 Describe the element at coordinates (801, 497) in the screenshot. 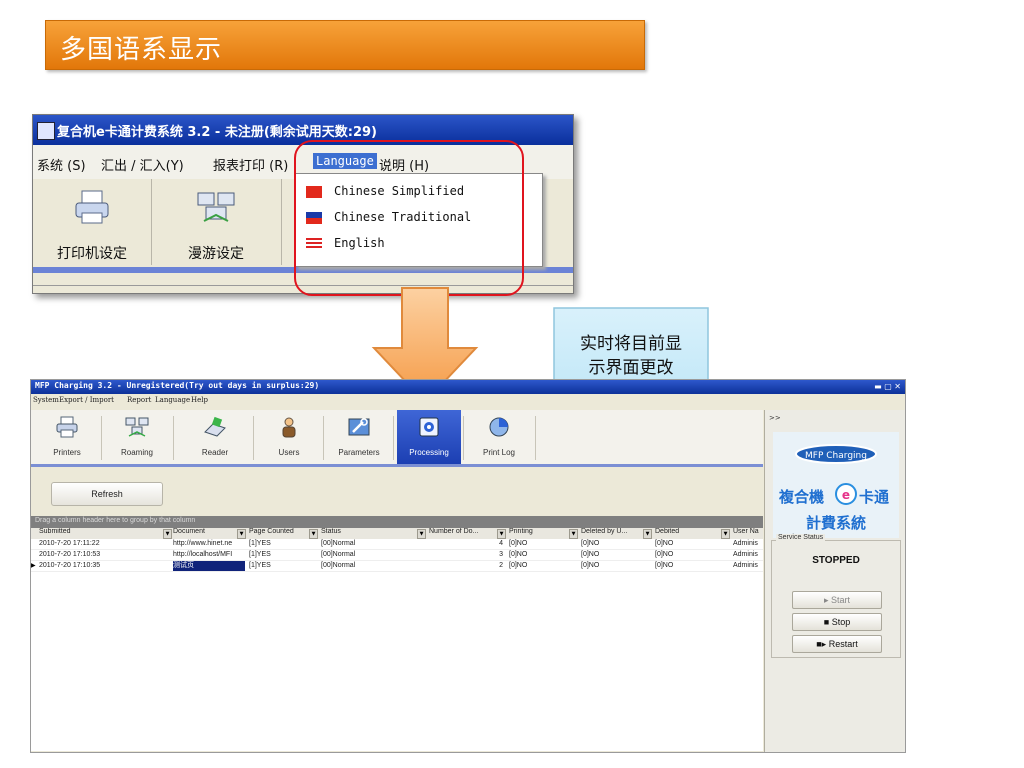

I see `logo-left-text: 複合機` at that location.